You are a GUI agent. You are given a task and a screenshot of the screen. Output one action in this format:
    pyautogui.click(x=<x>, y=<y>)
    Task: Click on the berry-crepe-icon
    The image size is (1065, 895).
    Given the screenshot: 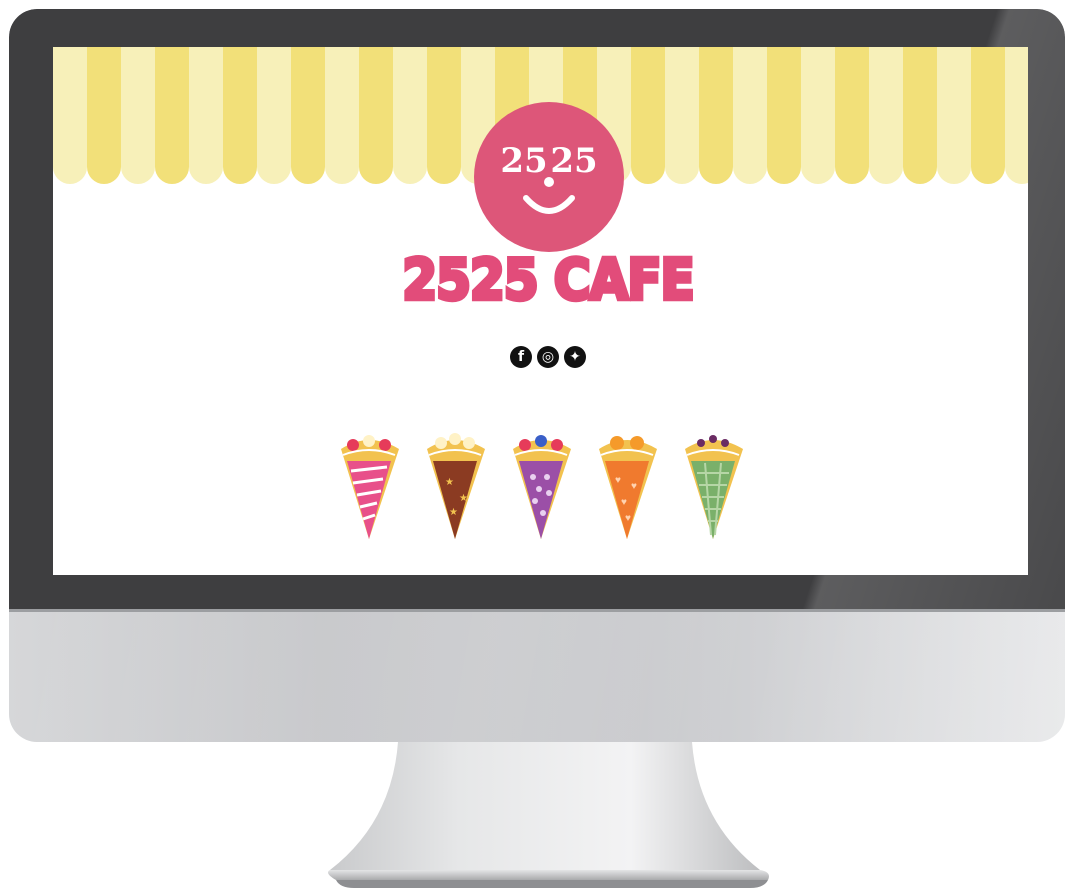 What is the action you would take?
    pyautogui.click(x=542, y=487)
    